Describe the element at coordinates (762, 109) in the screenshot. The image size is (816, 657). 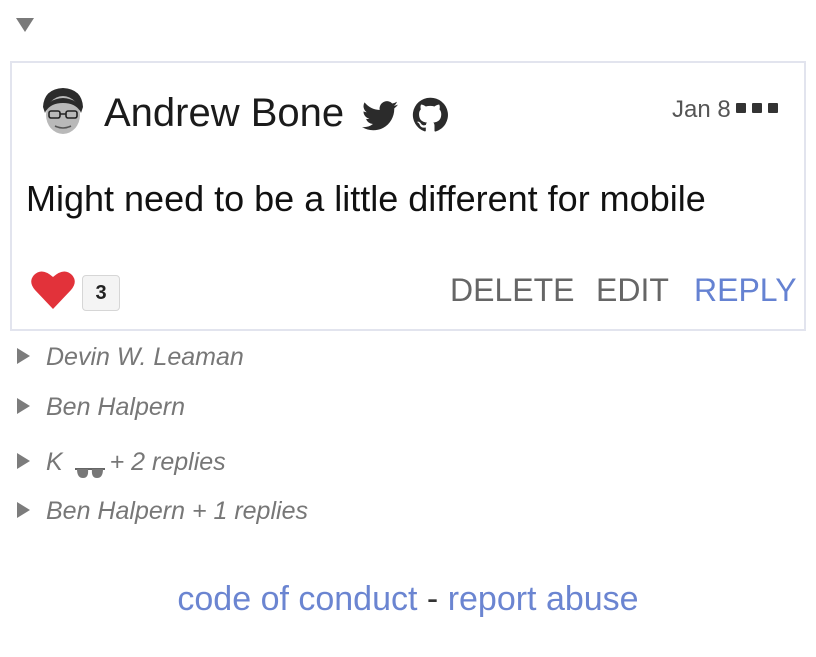
I see `more-options-icon` at that location.